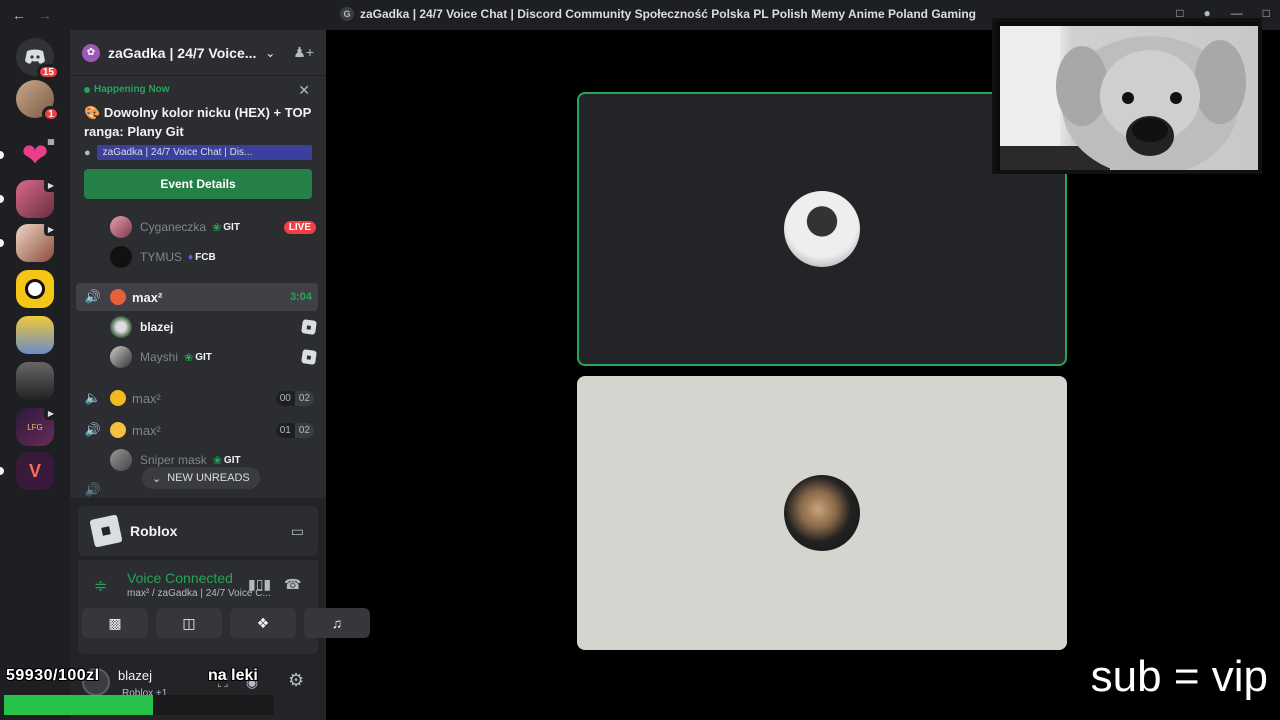  I want to click on soundboard-button: ♫, so click(337, 623).